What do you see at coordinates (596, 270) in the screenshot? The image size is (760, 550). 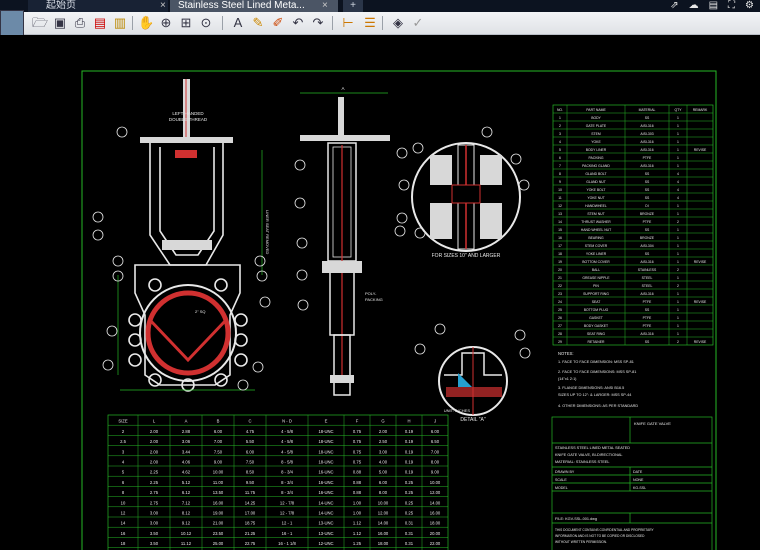 I see `bom-cell: BALL` at bounding box center [596, 270].